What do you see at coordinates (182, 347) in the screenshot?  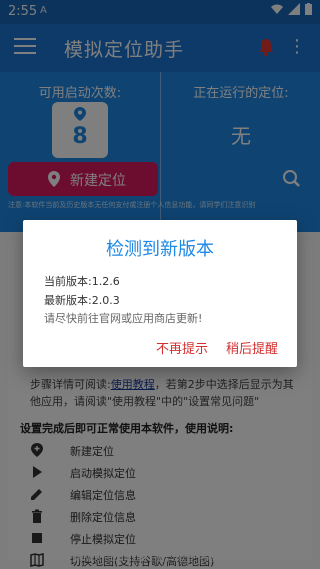 I see `dont-remind-button: 不再提示` at bounding box center [182, 347].